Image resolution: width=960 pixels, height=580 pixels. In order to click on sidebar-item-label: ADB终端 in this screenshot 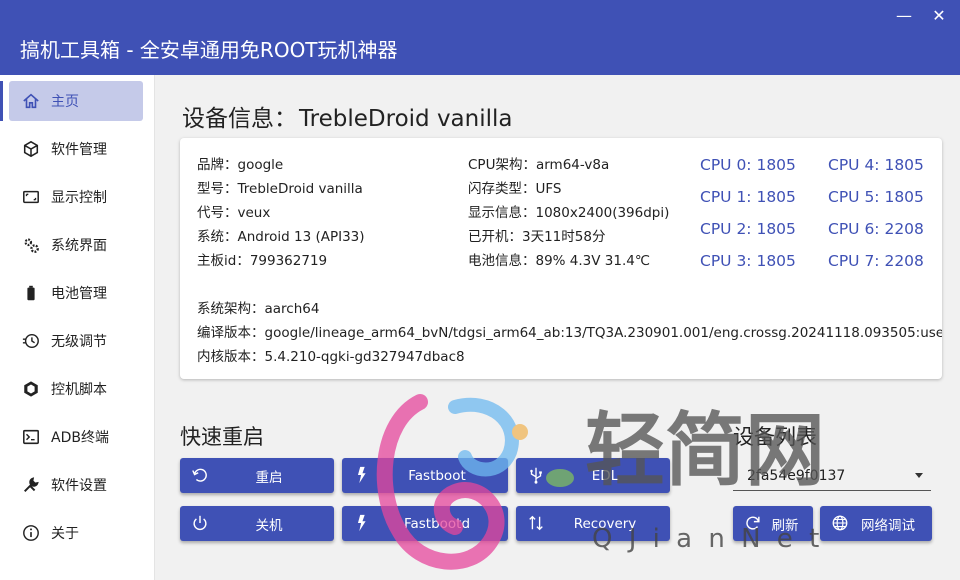, I will do `click(80, 438)`.